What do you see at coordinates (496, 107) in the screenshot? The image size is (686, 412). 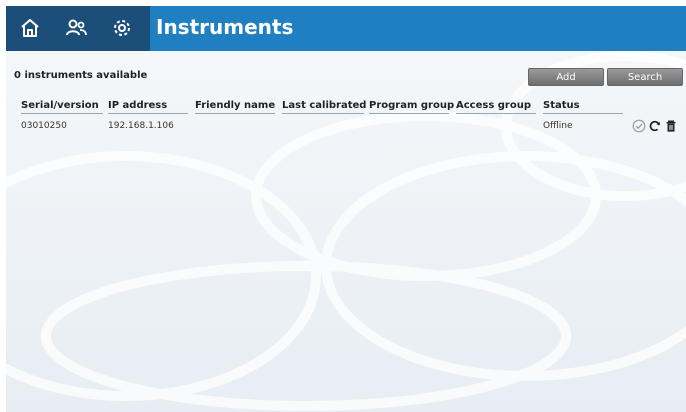 I see `column-header-access-group: Access group` at bounding box center [496, 107].